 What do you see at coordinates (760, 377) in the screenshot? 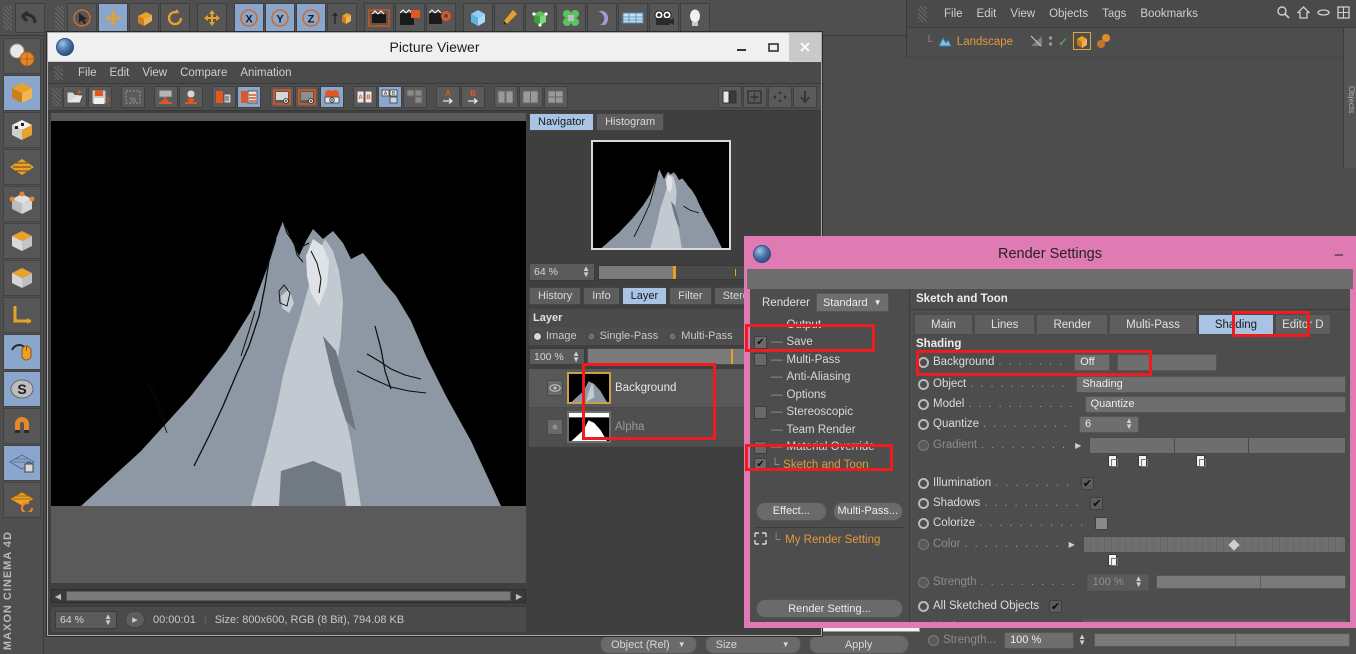
I see `antialiasing-checkbox` at bounding box center [760, 377].